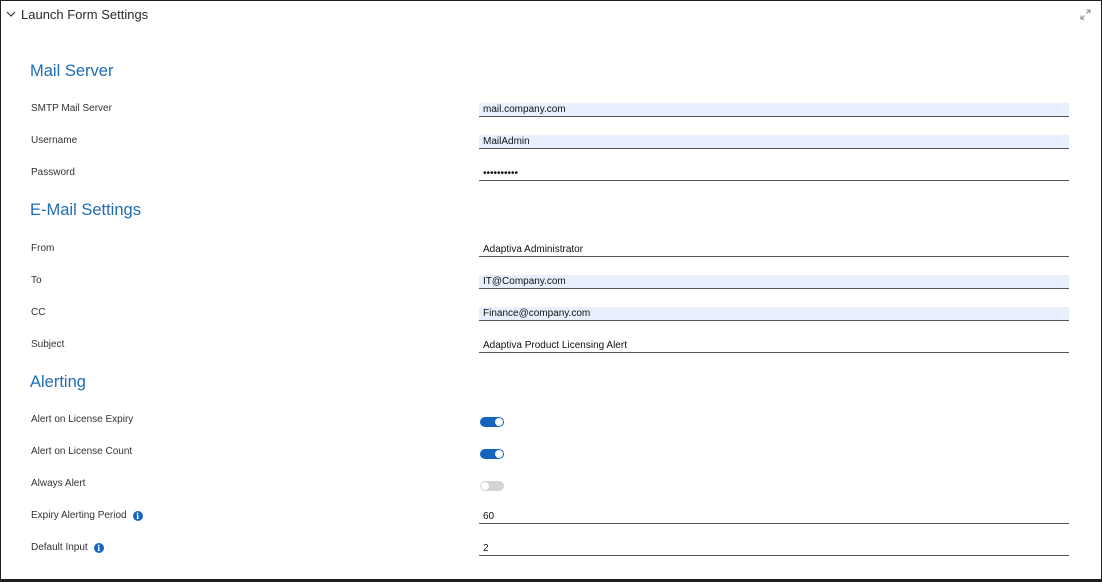 Image resolution: width=1102 pixels, height=582 pixels. Describe the element at coordinates (774, 250) in the screenshot. I see `from-input` at that location.